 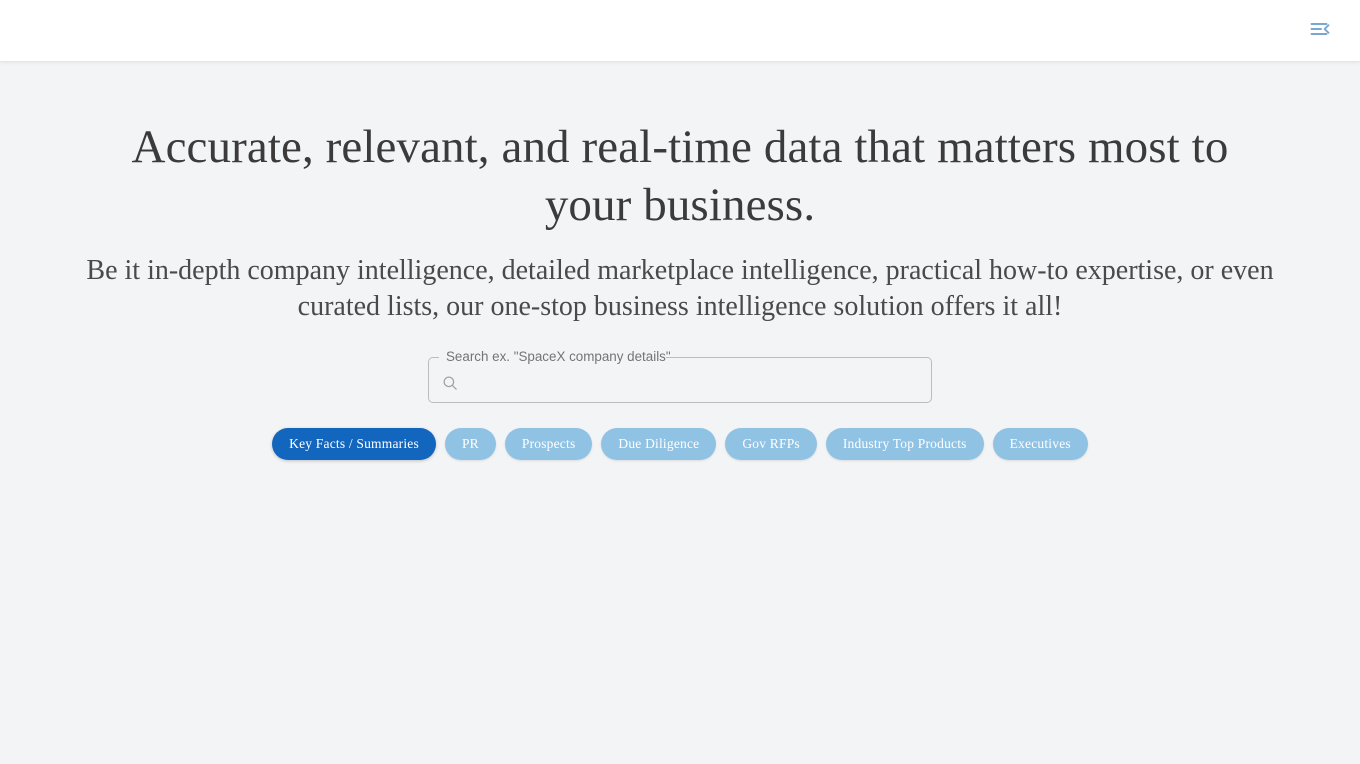 What do you see at coordinates (692, 383) in the screenshot?
I see `search-input` at bounding box center [692, 383].